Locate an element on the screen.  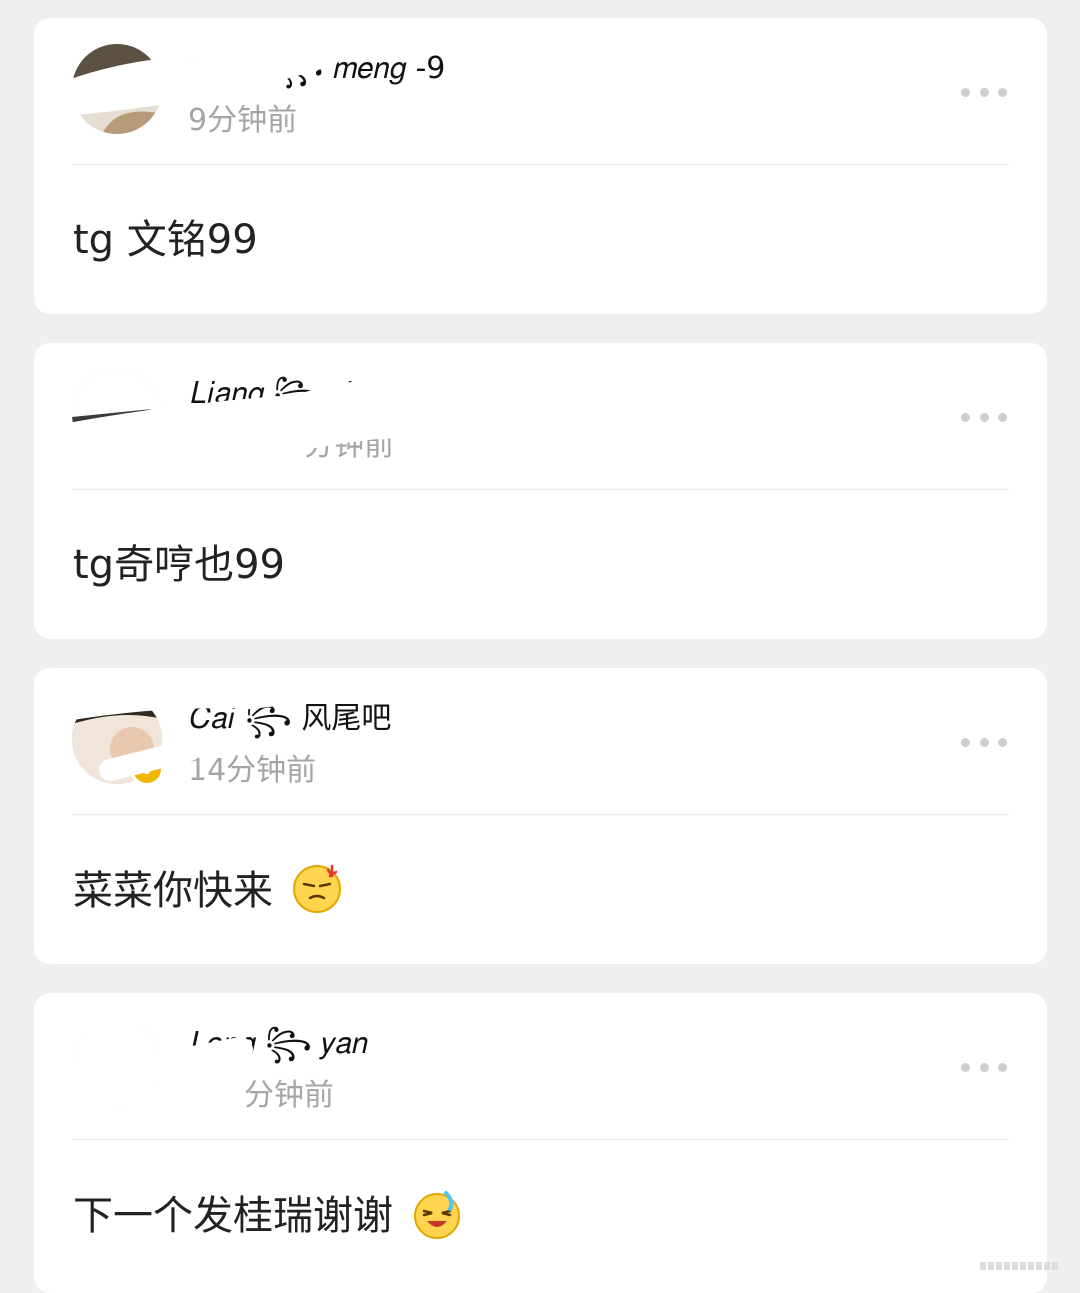
comment-text: tg奇哼也99 is located at coordinates (179, 565).